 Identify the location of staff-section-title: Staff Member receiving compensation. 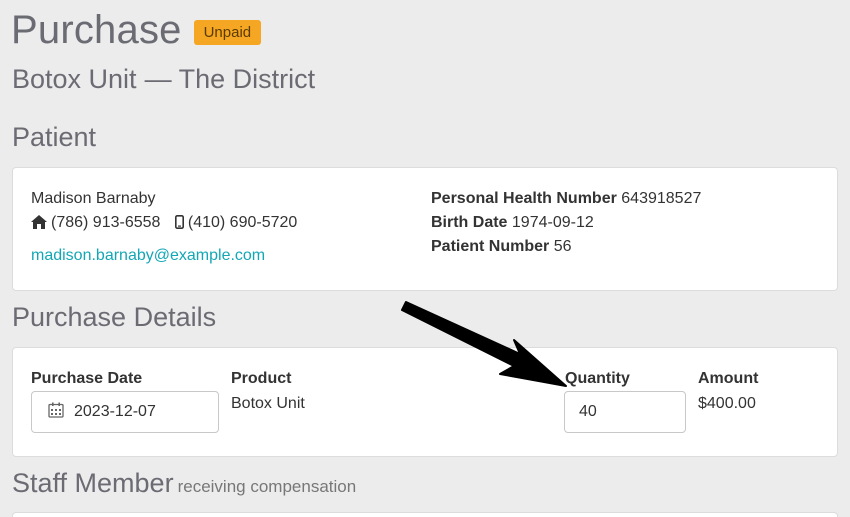
(184, 483).